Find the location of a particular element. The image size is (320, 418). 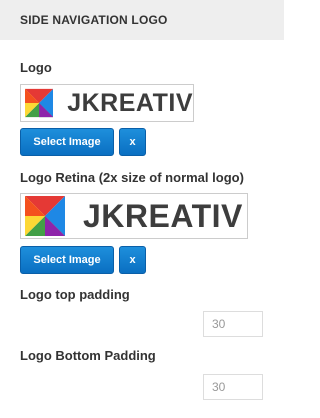

logo-retina-brand-text: JKREATIV is located at coordinates (163, 216).